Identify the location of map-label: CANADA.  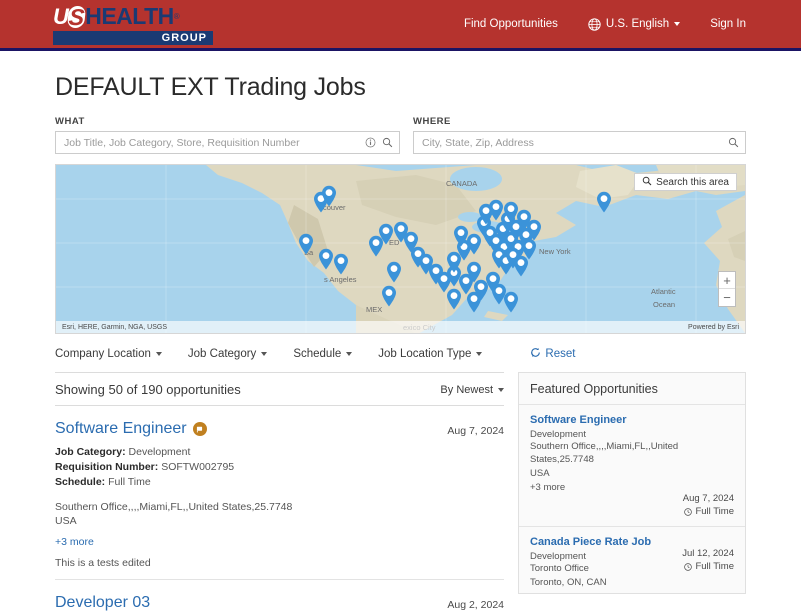
(462, 183).